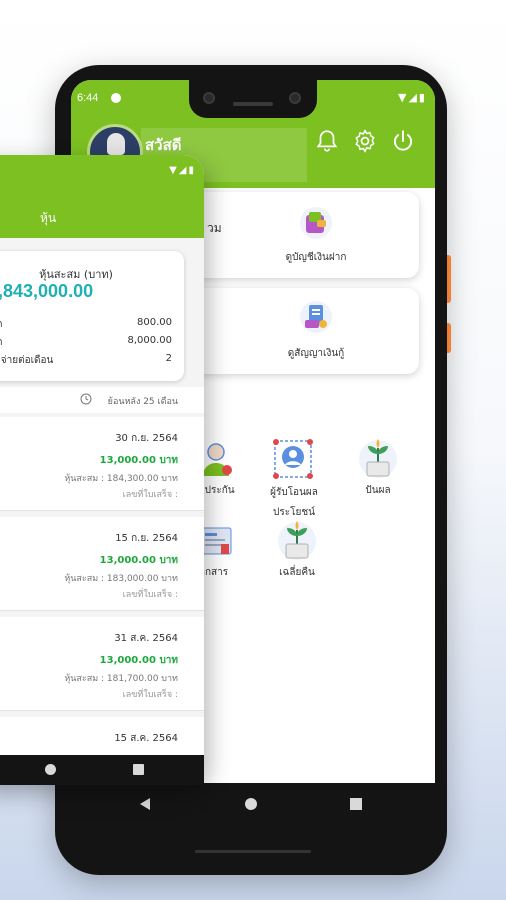 The height and width of the screenshot is (900, 506). I want to click on summary-value: ,843,000.00, so click(47, 291).